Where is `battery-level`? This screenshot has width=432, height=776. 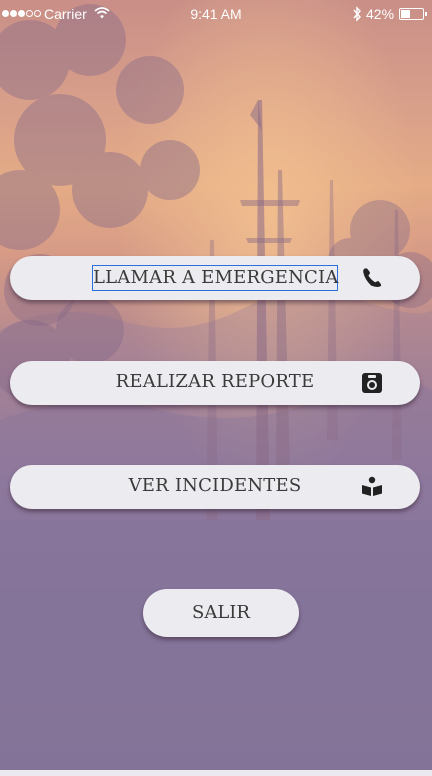
battery-level is located at coordinates (405, 14).